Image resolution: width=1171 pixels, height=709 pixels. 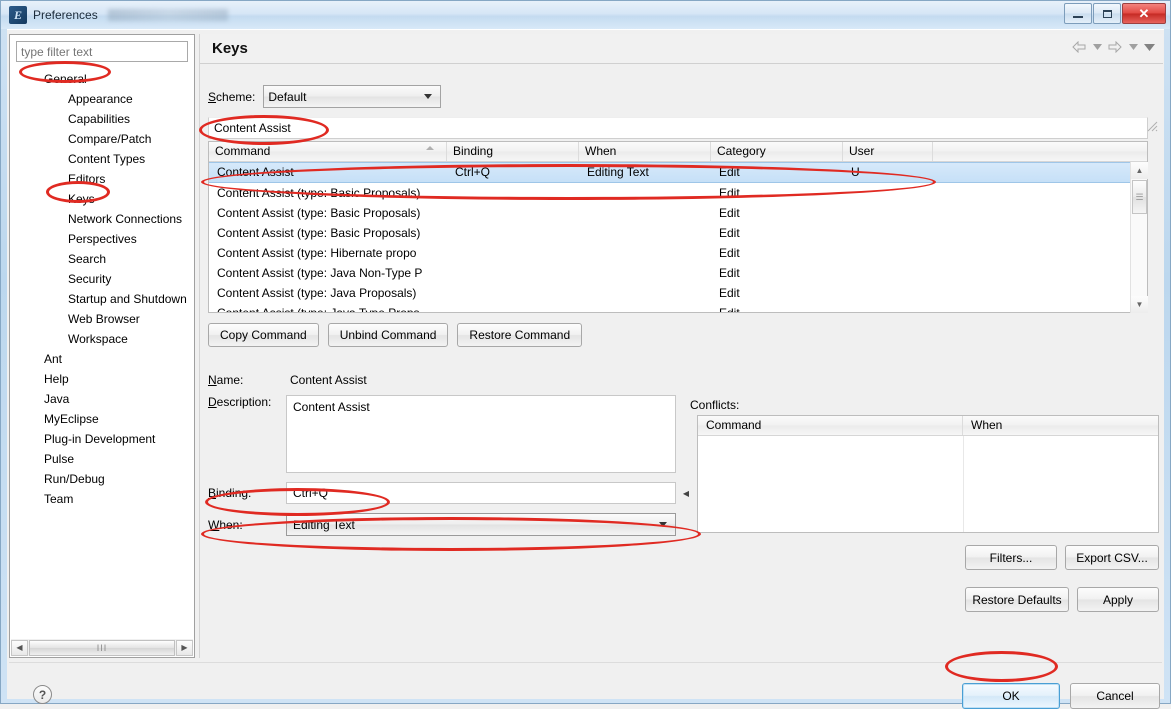 I want to click on apply-button: Apply, so click(x=1118, y=599).